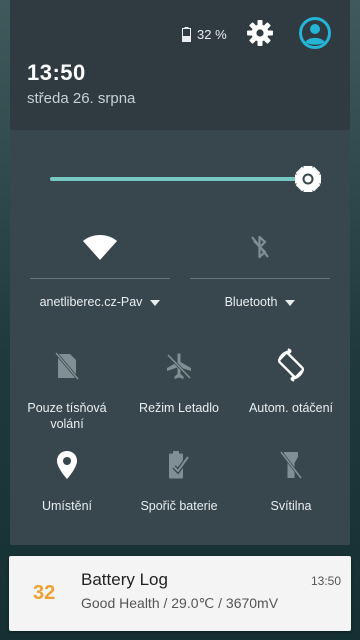 This screenshot has width=360, height=640. Describe the element at coordinates (291, 506) in the screenshot. I see `tile-flashlight-label: Svítilna` at that location.